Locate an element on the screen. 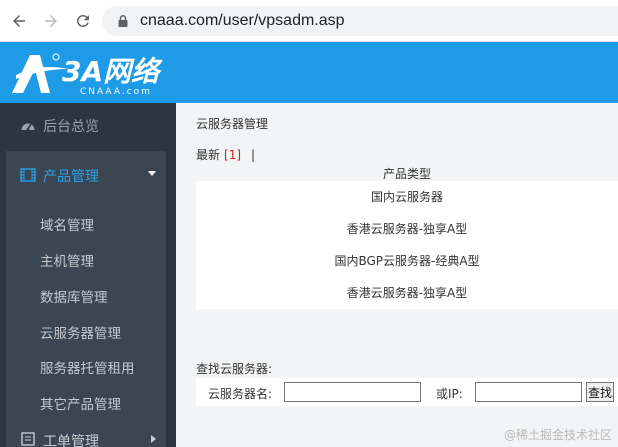  search-form: 云服务器名: 或IP: 查找 is located at coordinates (407, 392).